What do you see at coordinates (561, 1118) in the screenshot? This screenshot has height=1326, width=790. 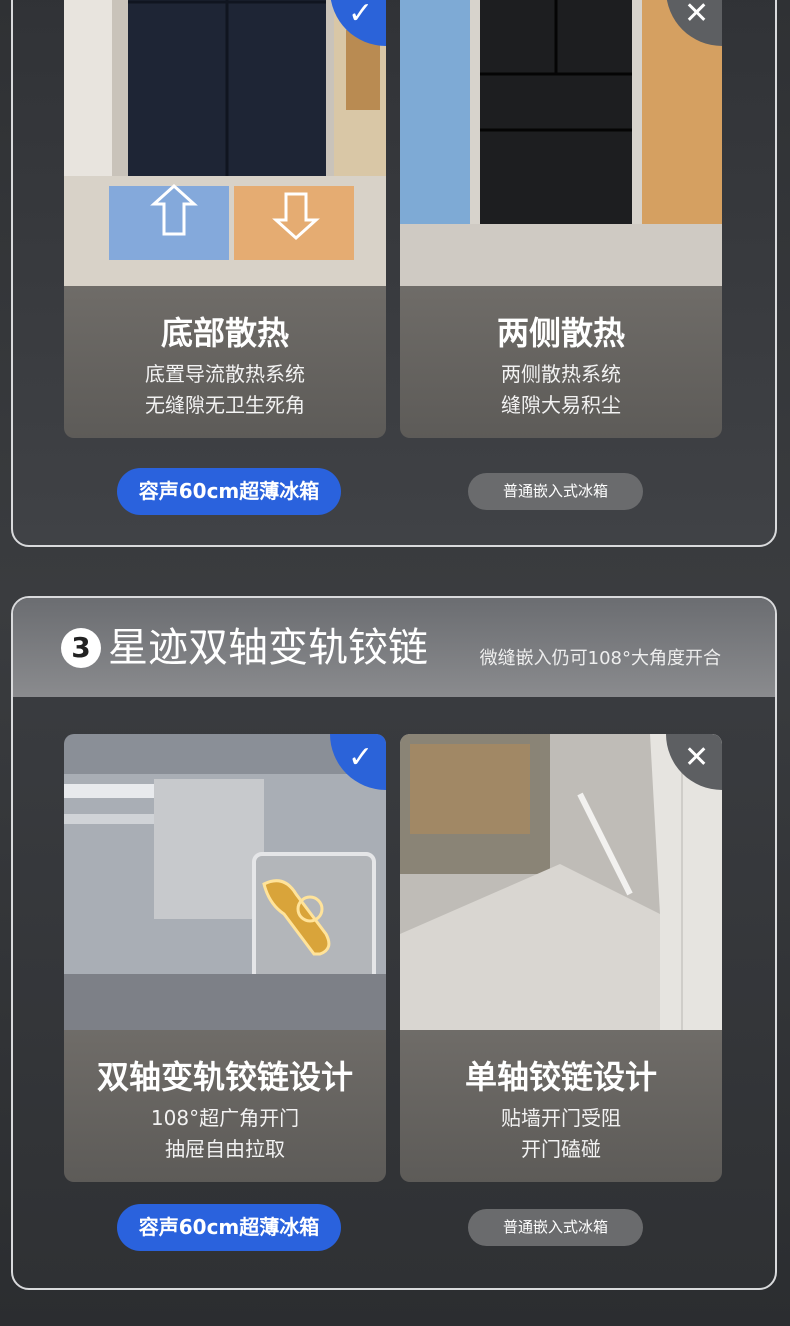 I see `card-desc-line1: 贴墙开门受阻` at bounding box center [561, 1118].